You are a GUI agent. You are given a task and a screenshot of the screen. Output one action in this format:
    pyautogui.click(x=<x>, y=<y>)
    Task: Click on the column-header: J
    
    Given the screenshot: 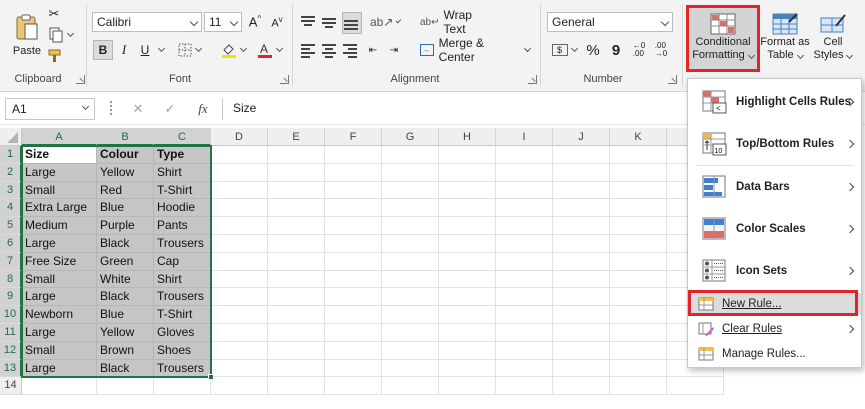 What is the action you would take?
    pyautogui.click(x=581, y=137)
    